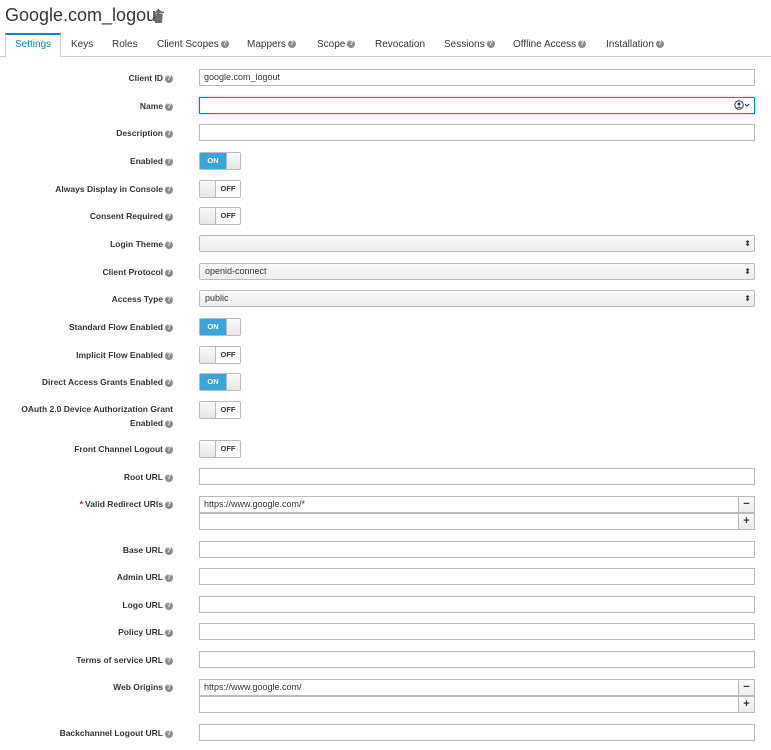 The height and width of the screenshot is (750, 771). I want to click on admin-url-input, so click(477, 576).